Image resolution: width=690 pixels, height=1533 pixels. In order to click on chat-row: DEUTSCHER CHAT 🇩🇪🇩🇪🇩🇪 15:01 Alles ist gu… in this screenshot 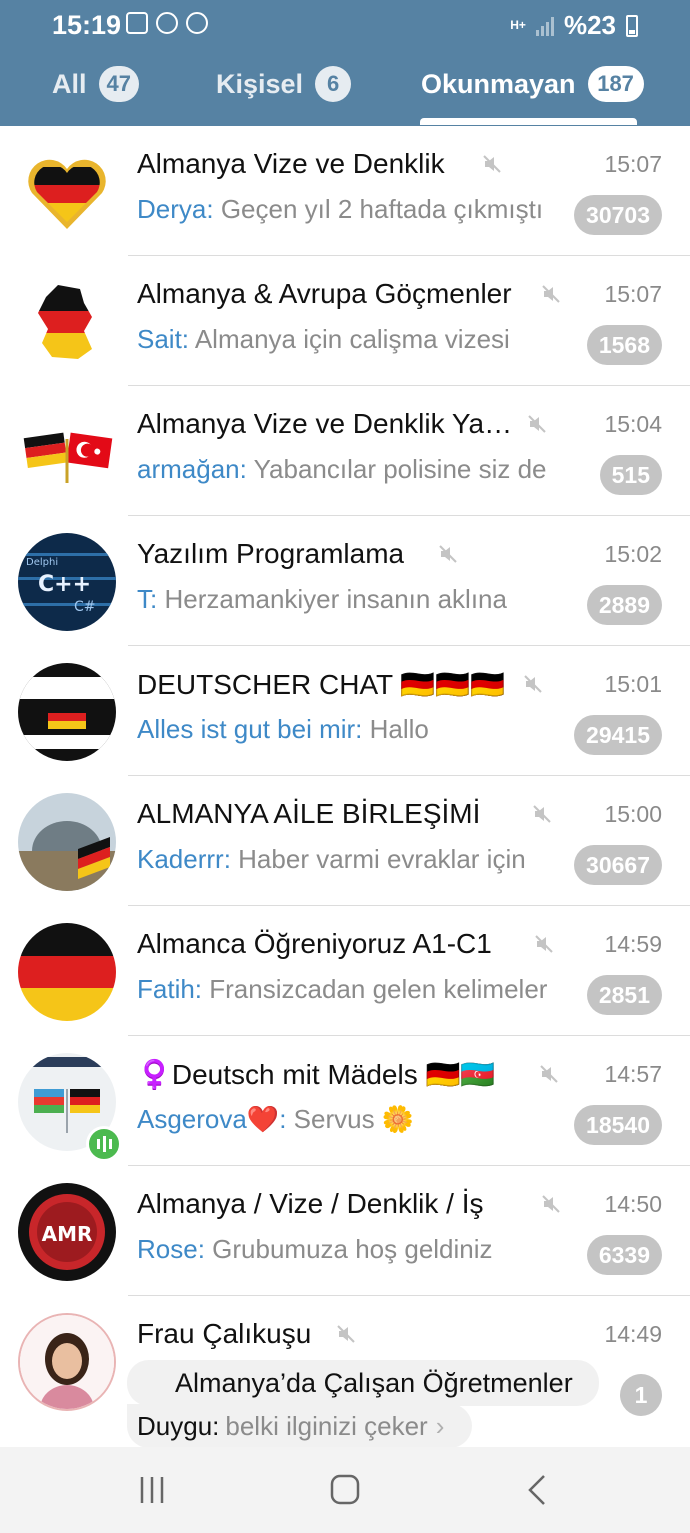, I will do `click(345, 711)`.